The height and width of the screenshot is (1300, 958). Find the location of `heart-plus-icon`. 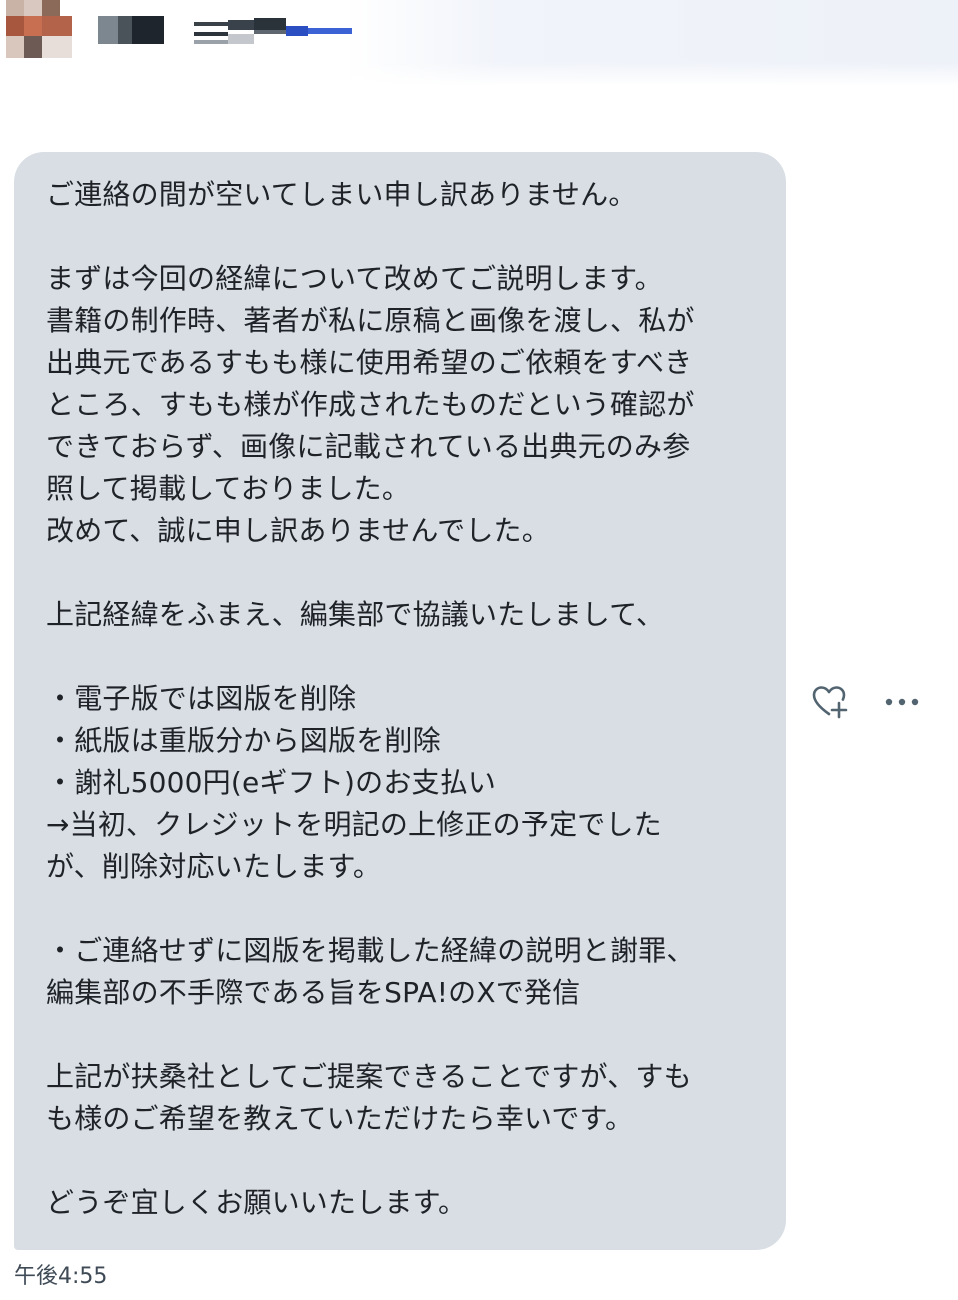

heart-plus-icon is located at coordinates (830, 702).